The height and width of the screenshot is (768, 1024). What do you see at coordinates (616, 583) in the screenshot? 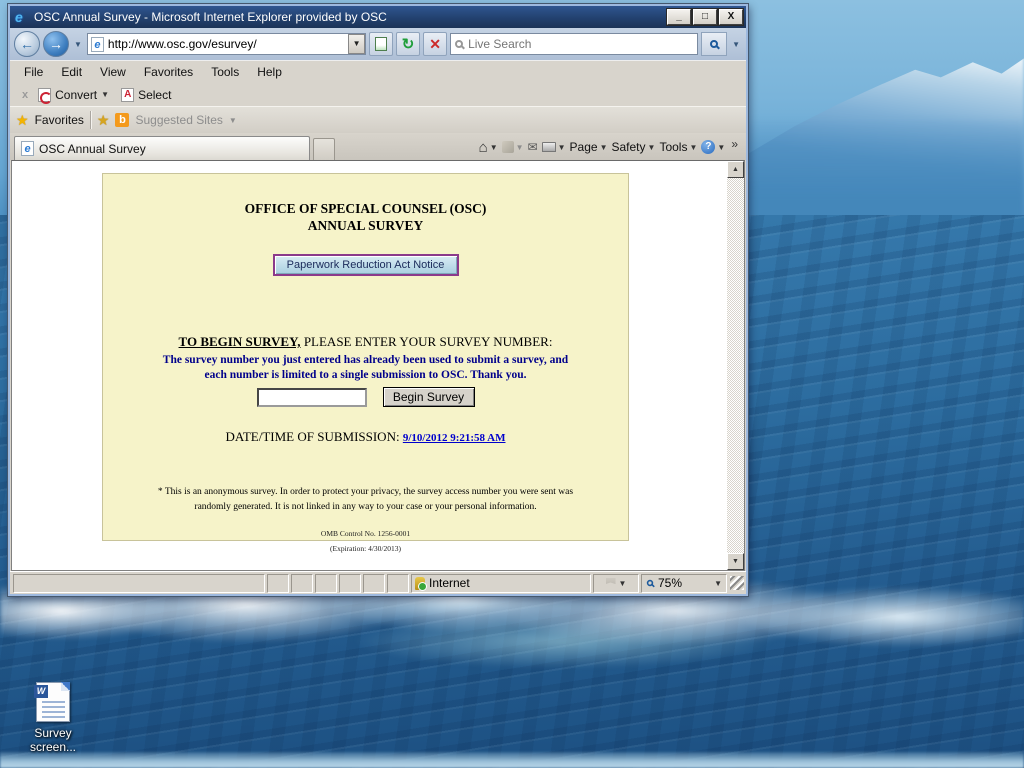
I see `protected-mode-panel: ▼` at bounding box center [616, 583].